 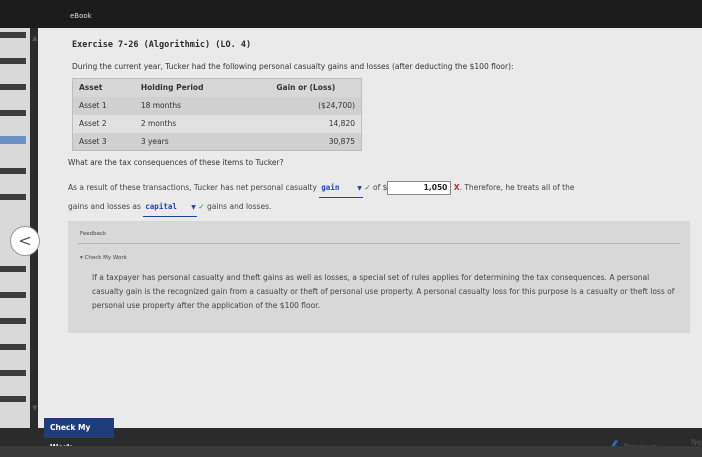 I want to click on exercise-title: Exercise 7-26 (Algorithmic) (LO. 4), so click(x=162, y=45).